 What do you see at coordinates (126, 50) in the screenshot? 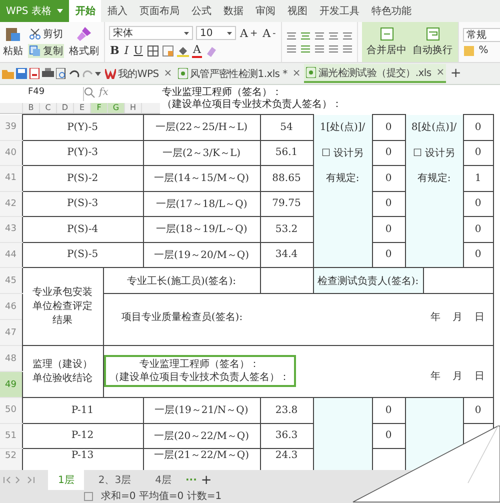
I see `italic-button: I` at bounding box center [126, 50].